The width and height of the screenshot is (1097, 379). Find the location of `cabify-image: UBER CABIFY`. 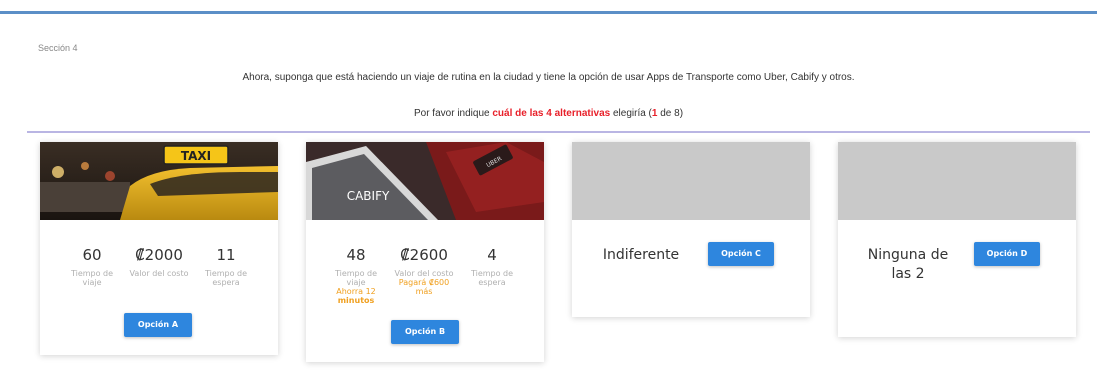

cabify-image: UBER CABIFY is located at coordinates (425, 181).